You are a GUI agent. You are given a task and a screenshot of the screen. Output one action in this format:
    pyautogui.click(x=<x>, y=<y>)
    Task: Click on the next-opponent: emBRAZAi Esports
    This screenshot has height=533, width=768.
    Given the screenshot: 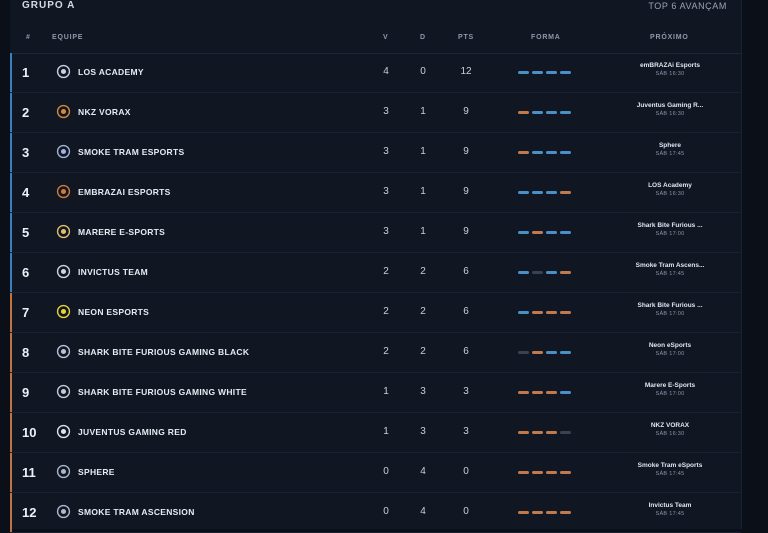 What is the action you would take?
    pyautogui.click(x=670, y=65)
    